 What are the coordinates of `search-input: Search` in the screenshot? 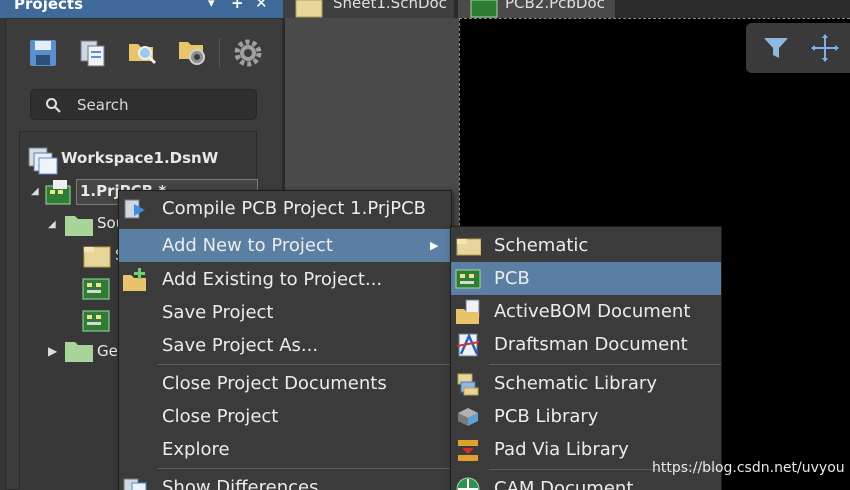 It's located at (143, 104).